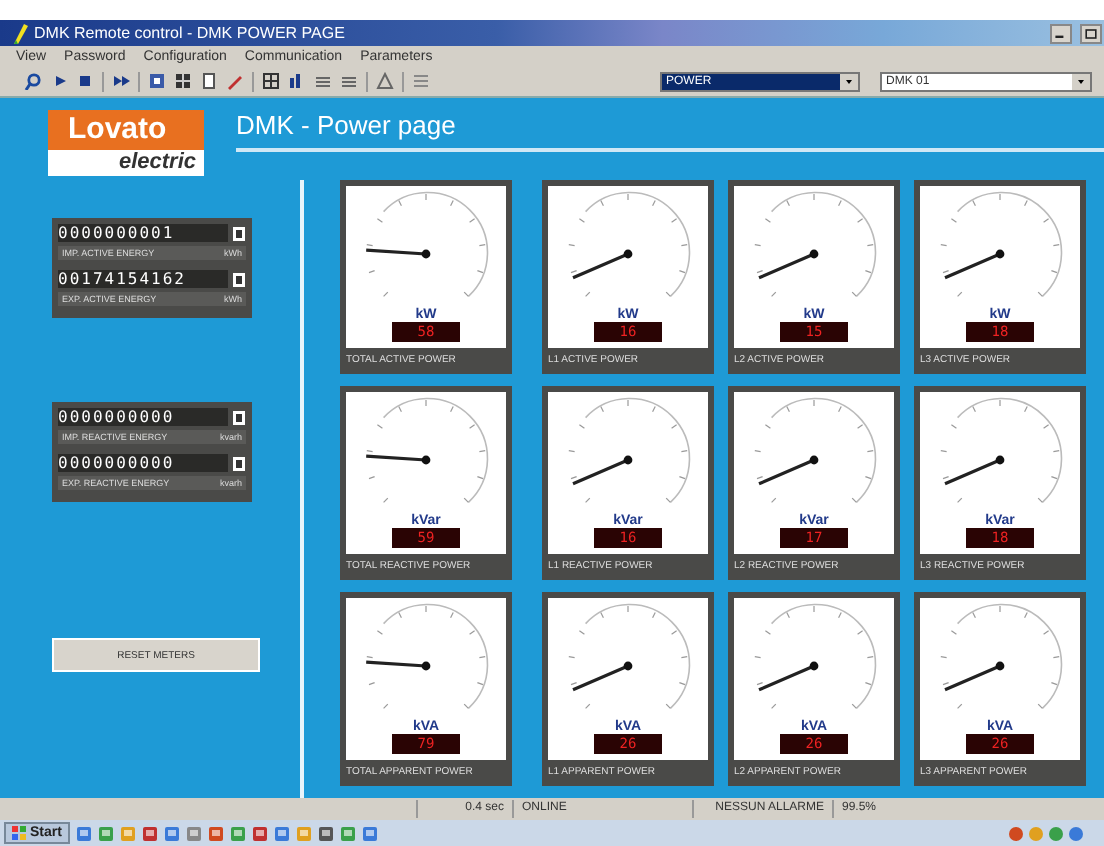 This screenshot has height=846, width=1104. I want to click on page-title: DMK - Power page, so click(347, 125).